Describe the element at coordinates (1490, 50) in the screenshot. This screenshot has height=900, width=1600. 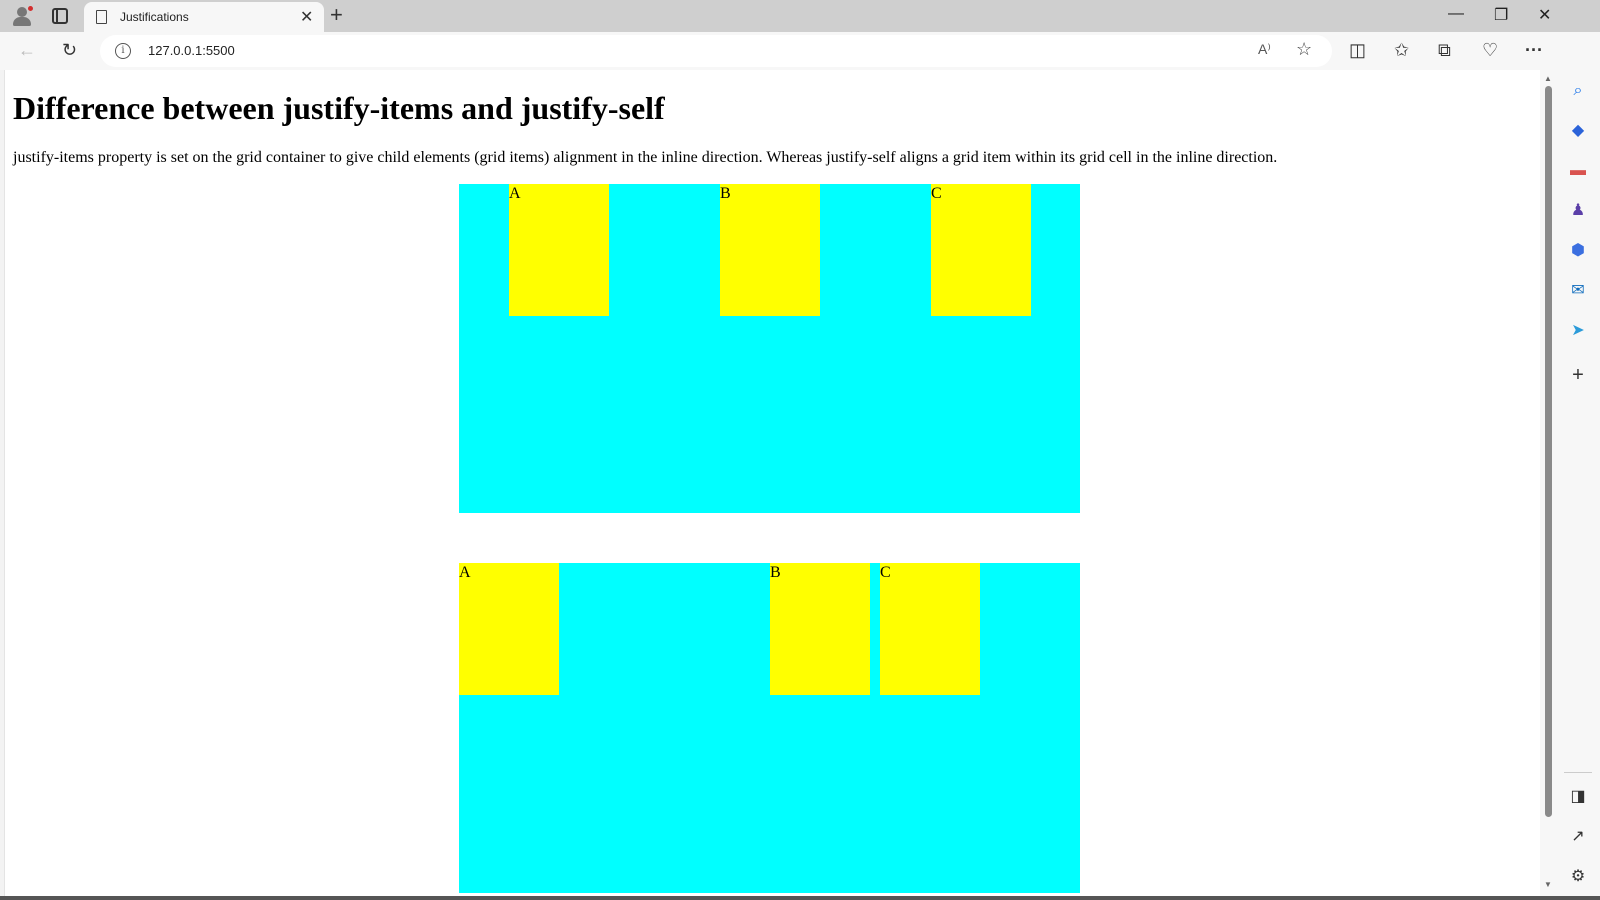
I see `browser-essentials-icon: ♡` at that location.